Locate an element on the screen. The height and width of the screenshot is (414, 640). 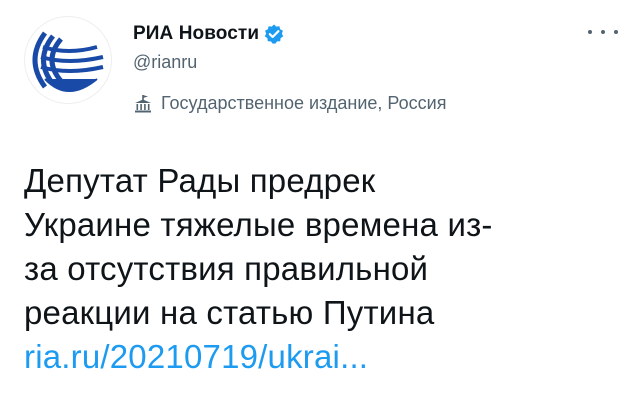
account-handle: @rianru is located at coordinates (165, 62).